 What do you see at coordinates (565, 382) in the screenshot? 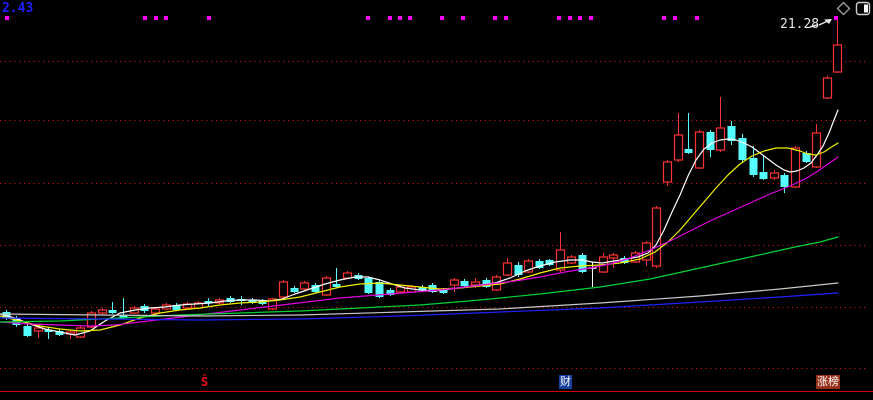
I see `finance-badge: 财` at bounding box center [565, 382].